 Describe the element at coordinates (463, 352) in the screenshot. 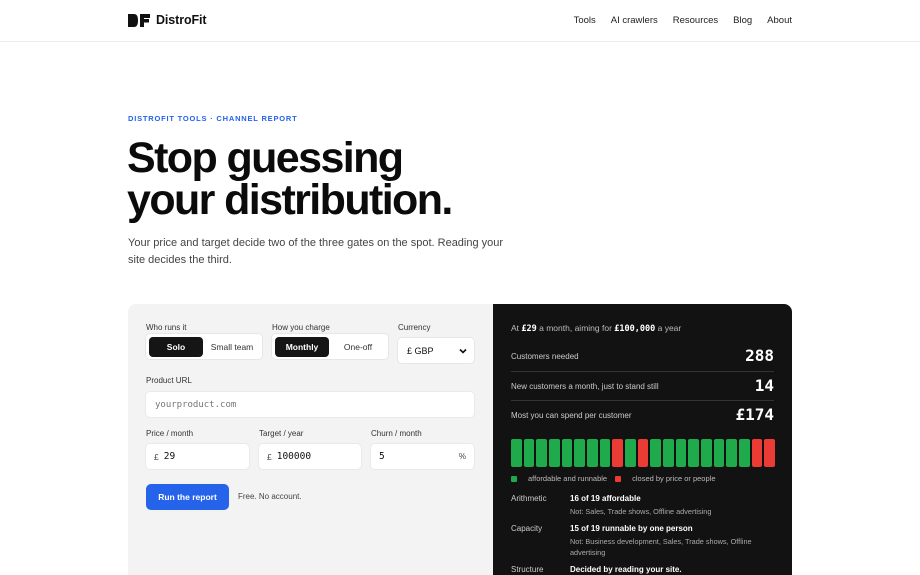

I see `chevron-down-icon` at that location.